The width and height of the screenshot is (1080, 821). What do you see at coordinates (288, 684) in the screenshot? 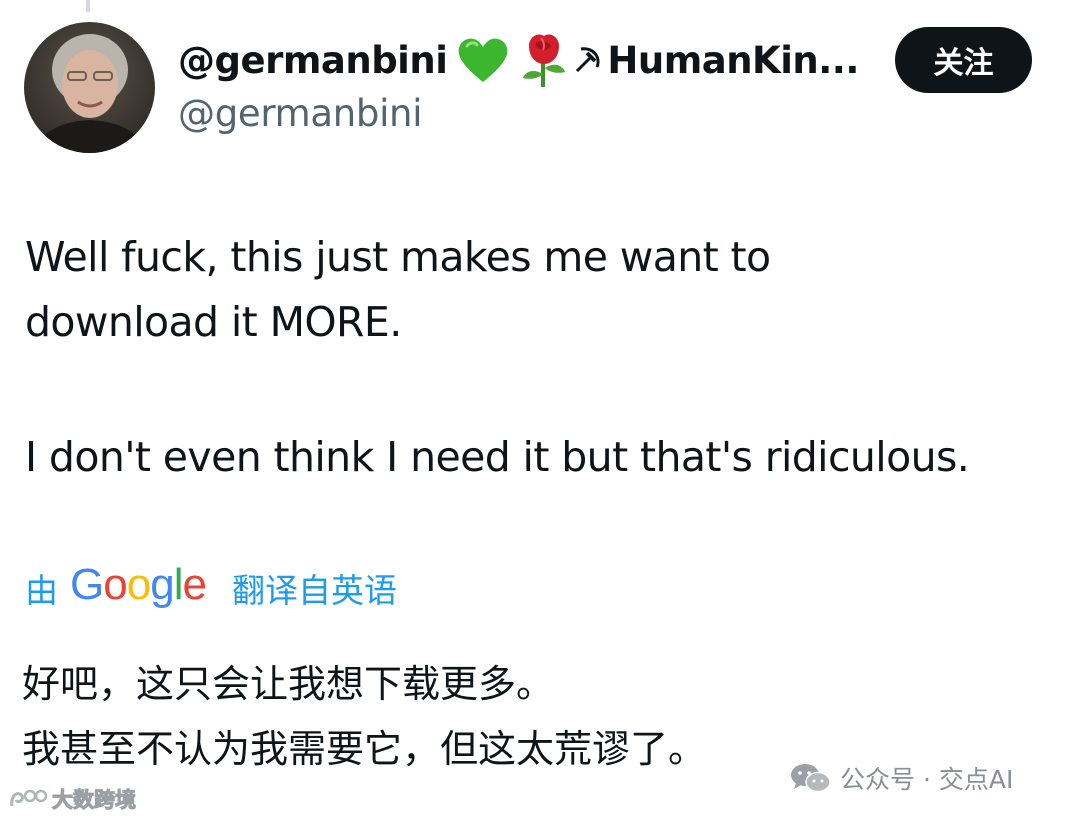
I see `translated-line: 好吧，这只会让我想下载更多。` at bounding box center [288, 684].